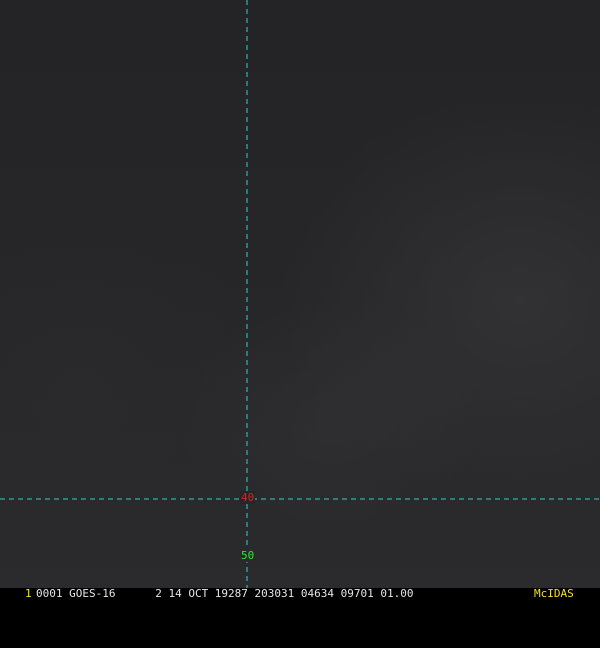 Image resolution: width=600 pixels, height=648 pixels. What do you see at coordinates (248, 497) in the screenshot?
I see `latitude-label: 40` at bounding box center [248, 497].